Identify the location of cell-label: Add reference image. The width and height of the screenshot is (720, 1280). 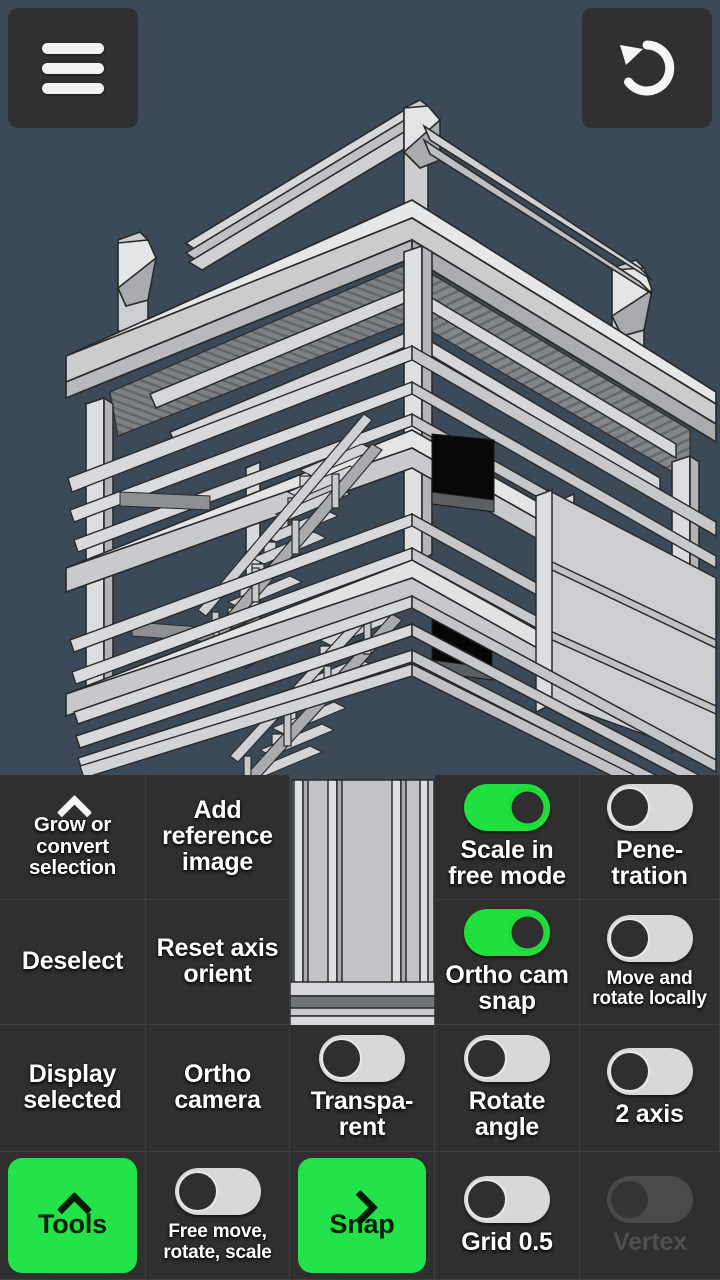
(217, 836).